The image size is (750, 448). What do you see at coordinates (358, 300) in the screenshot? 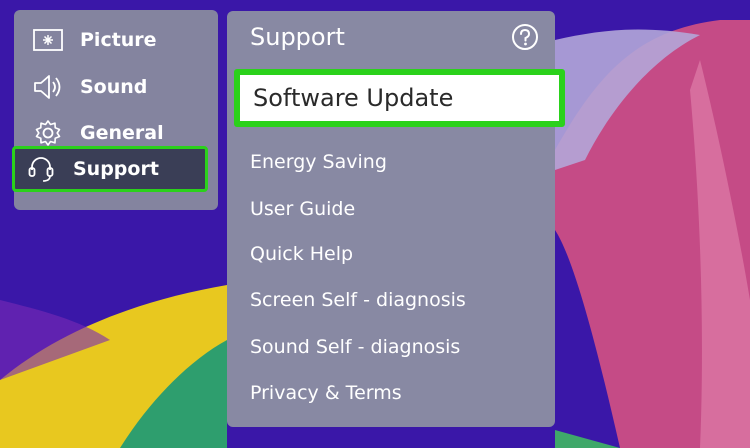
I see `menu-item-screen-self-diagnosis: Screen Self - diagnosis` at bounding box center [358, 300].